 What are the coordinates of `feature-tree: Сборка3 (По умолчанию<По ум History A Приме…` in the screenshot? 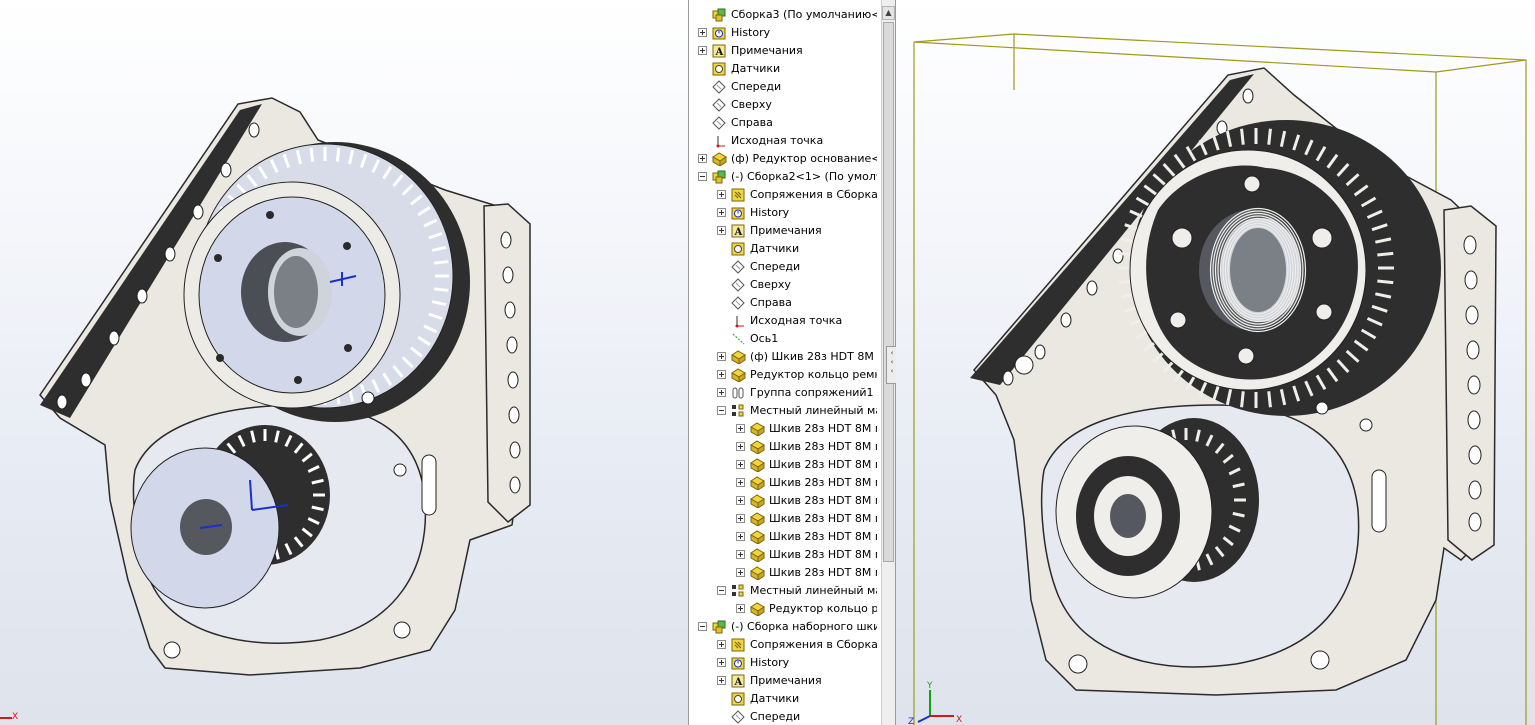 It's located at (783, 365).